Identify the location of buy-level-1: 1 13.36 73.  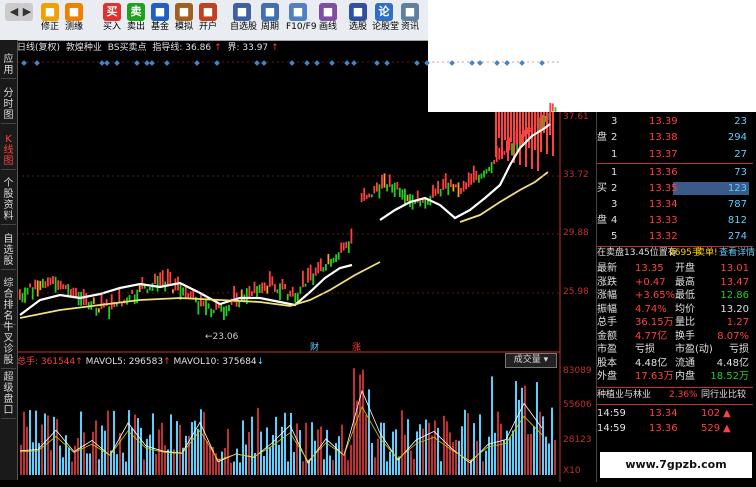
(675, 172).